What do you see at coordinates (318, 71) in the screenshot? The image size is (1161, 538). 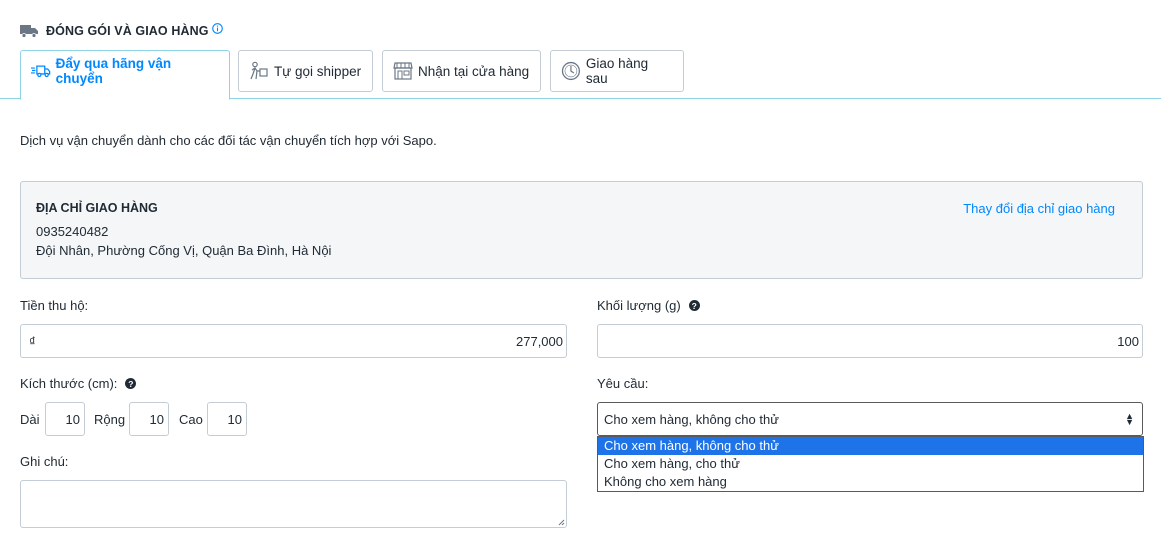 I see `tab-self-shipper-label: Tự gọi shipper` at bounding box center [318, 71].